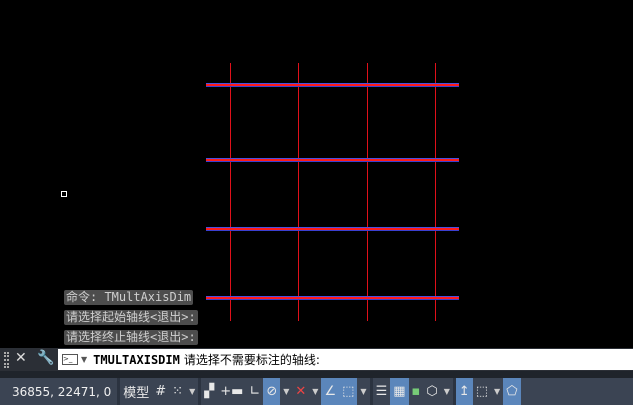 The height and width of the screenshot is (405, 633). I want to click on object-snap-tracking-icon: ∠, so click(330, 391).